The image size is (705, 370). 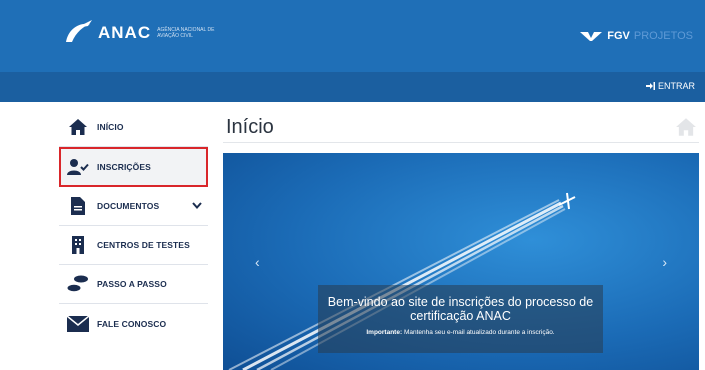 What do you see at coordinates (384, 332) in the screenshot?
I see `caption-note-label: Importante:` at bounding box center [384, 332].